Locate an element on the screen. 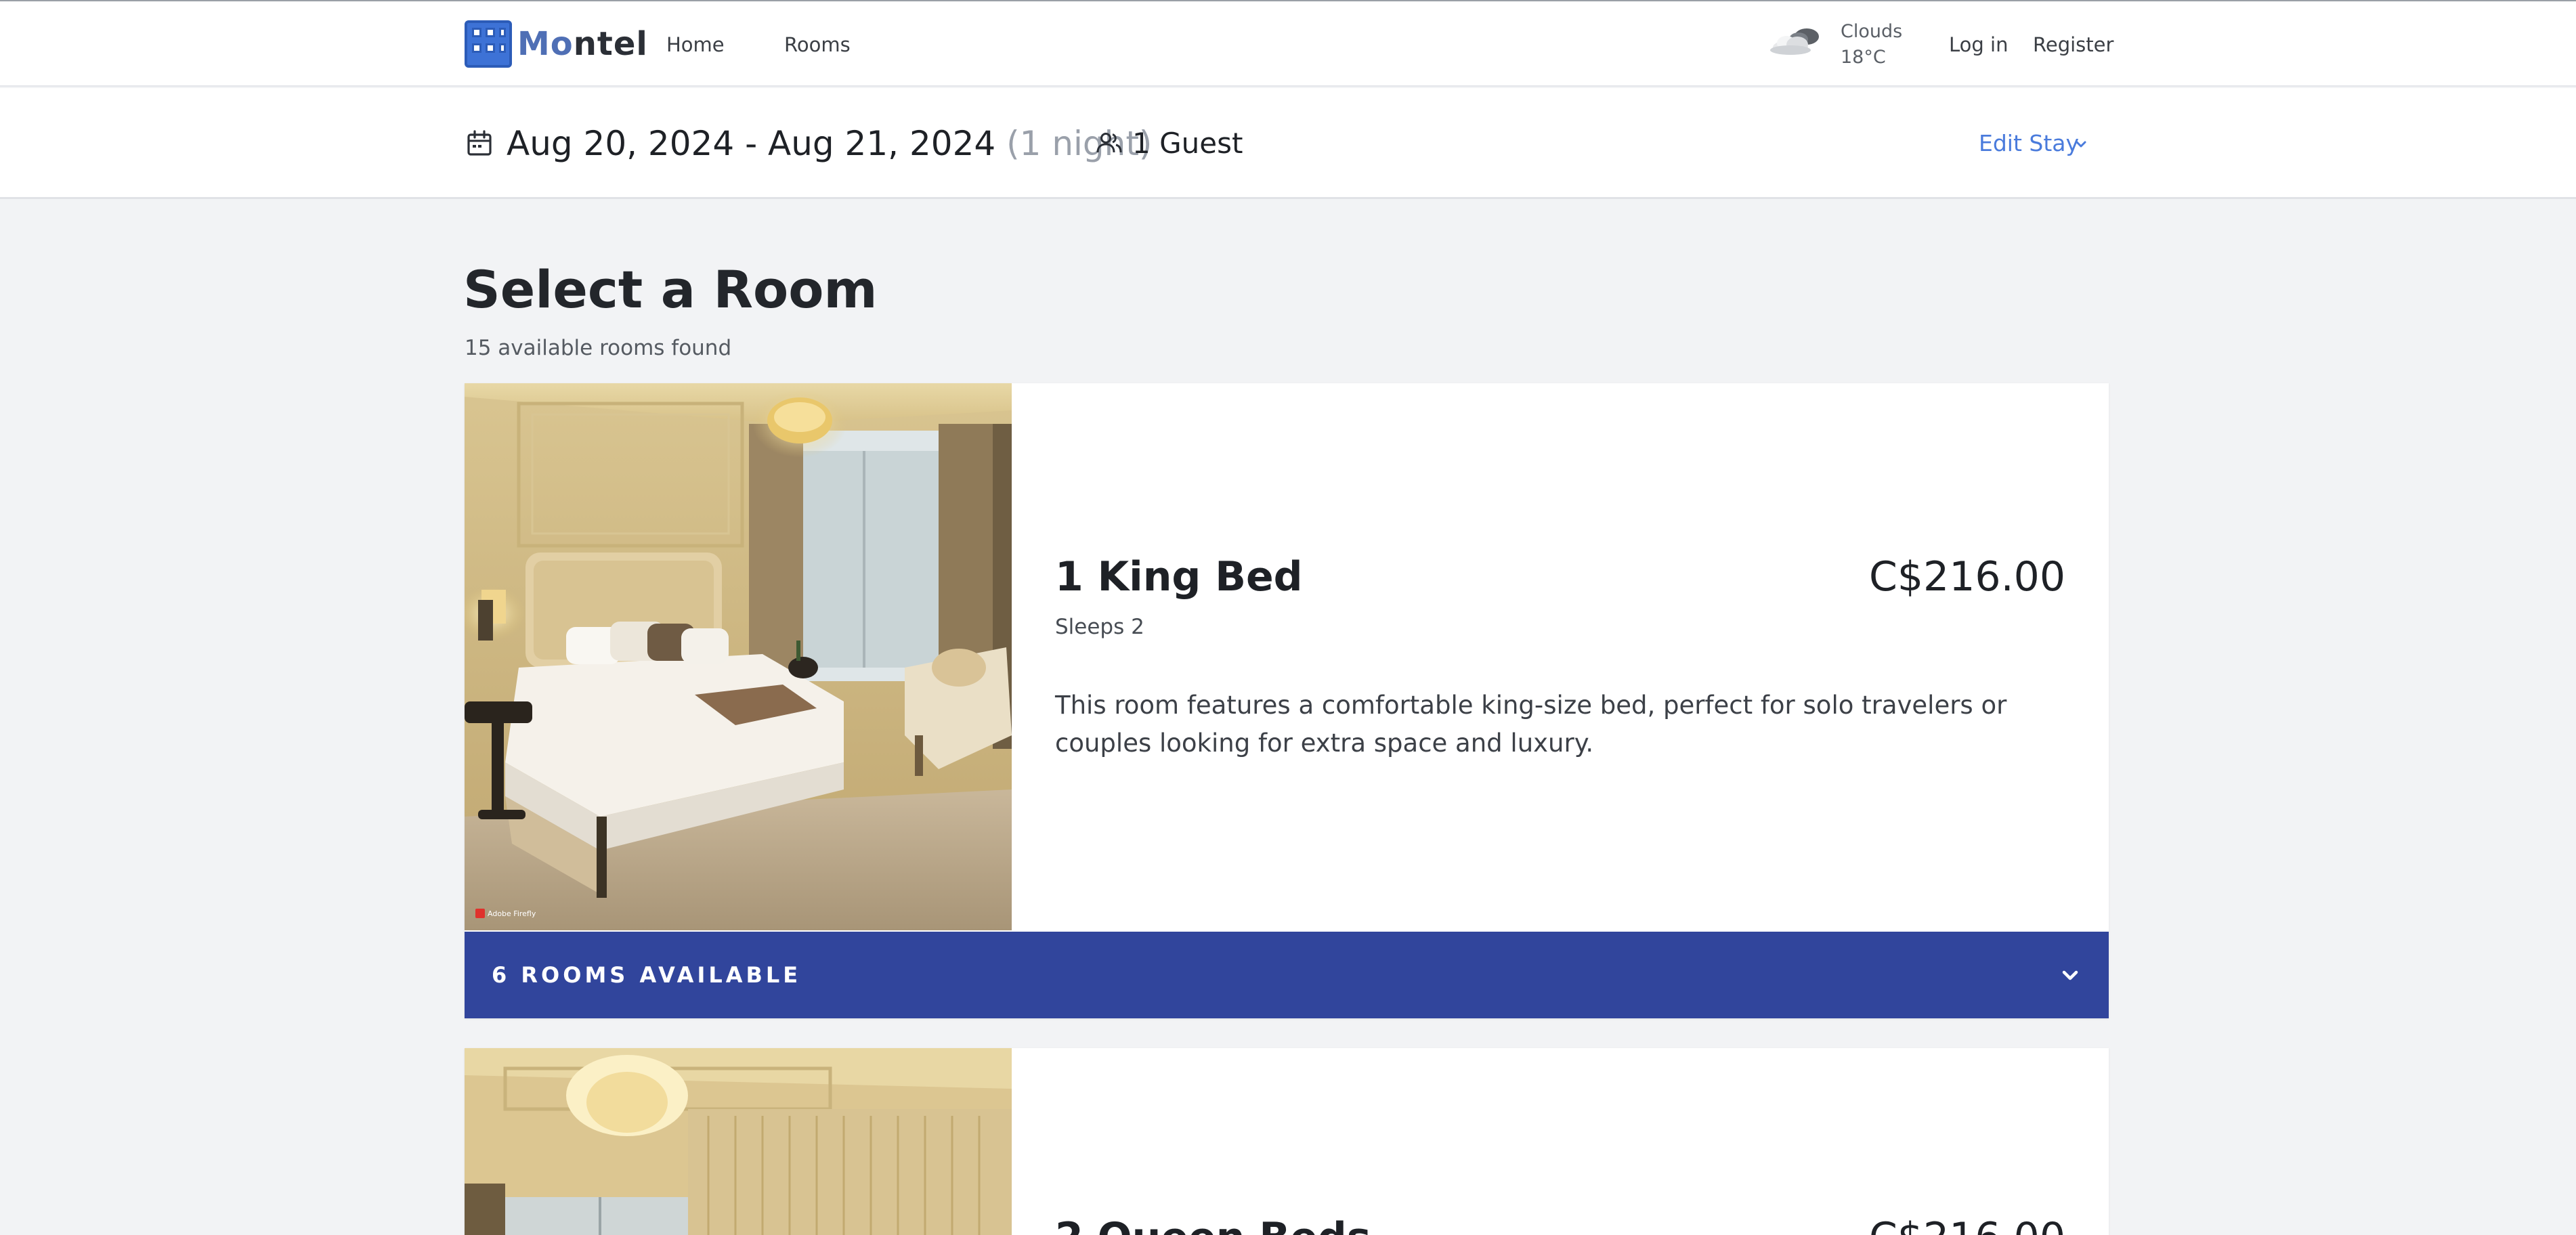 The image size is (2576, 1235). date-range: Aug 20, 2024 - Aug 21, 2024 is located at coordinates (751, 144).